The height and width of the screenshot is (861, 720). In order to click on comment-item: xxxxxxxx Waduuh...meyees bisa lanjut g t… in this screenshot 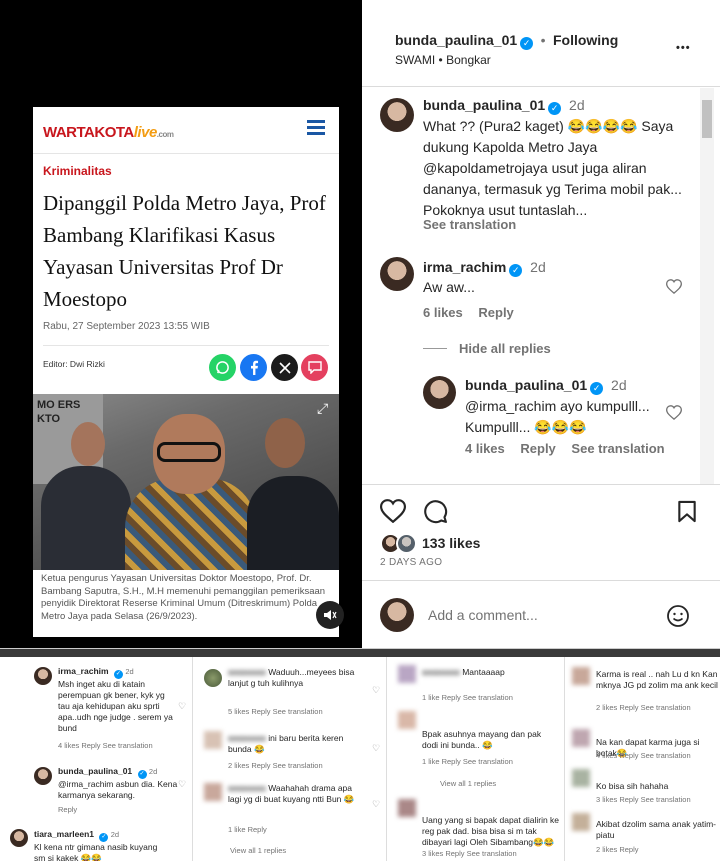, I will do `click(291, 677)`.